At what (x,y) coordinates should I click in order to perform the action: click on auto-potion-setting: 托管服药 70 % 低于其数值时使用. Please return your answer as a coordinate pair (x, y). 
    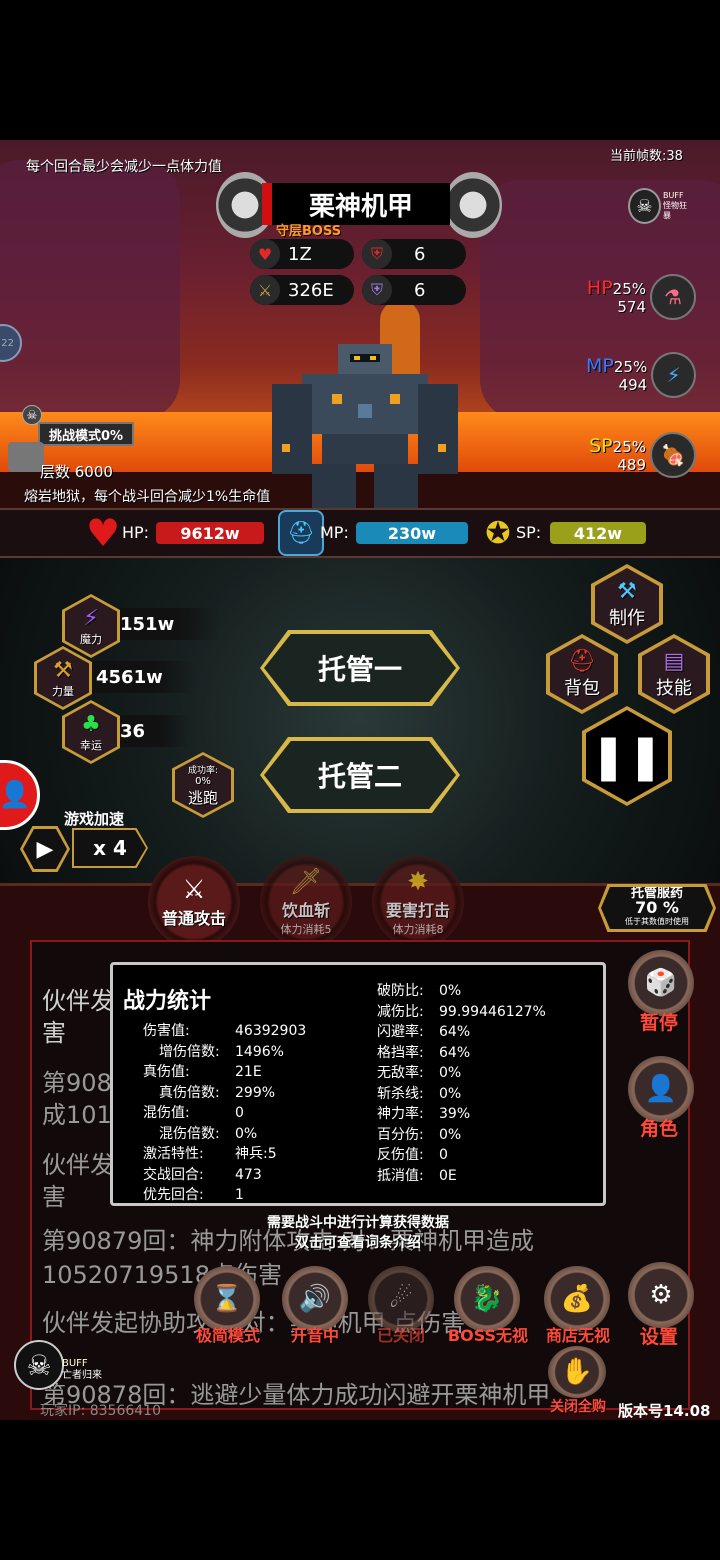
    Looking at the image, I should click on (657, 908).